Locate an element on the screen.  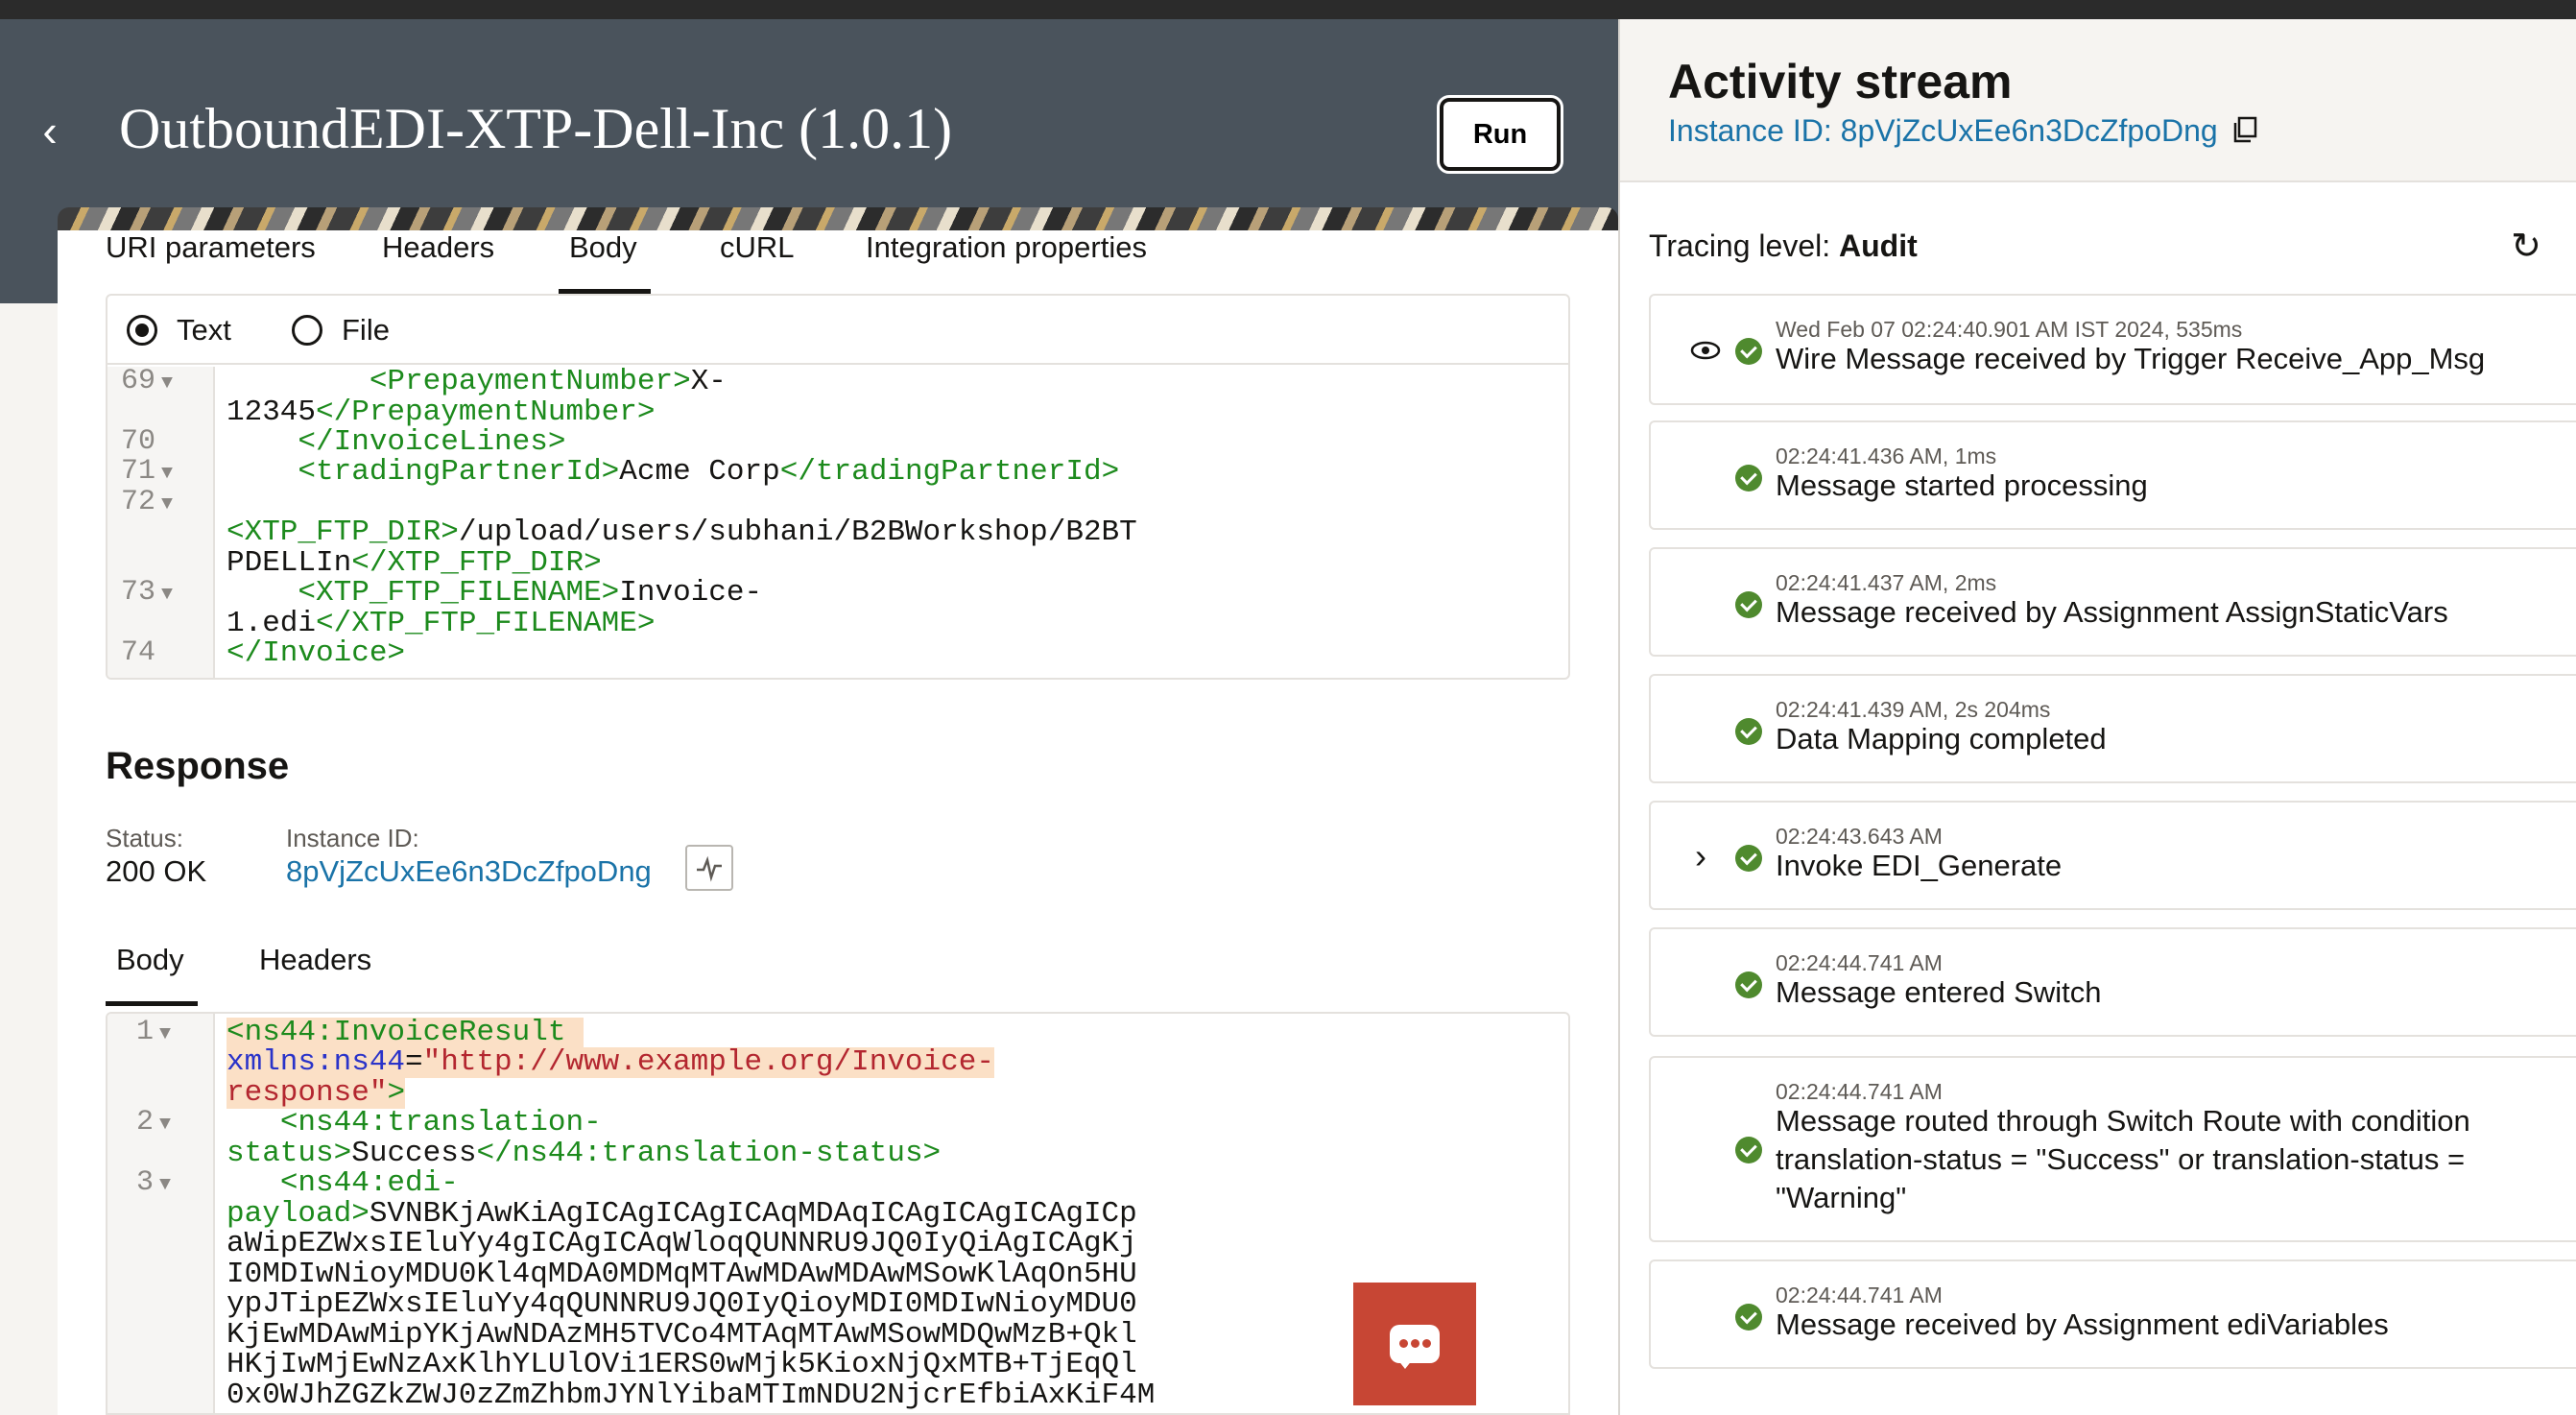
page-title: OutboundEDI-XTP-Dell-Inc (1.0.1) is located at coordinates (536, 128).